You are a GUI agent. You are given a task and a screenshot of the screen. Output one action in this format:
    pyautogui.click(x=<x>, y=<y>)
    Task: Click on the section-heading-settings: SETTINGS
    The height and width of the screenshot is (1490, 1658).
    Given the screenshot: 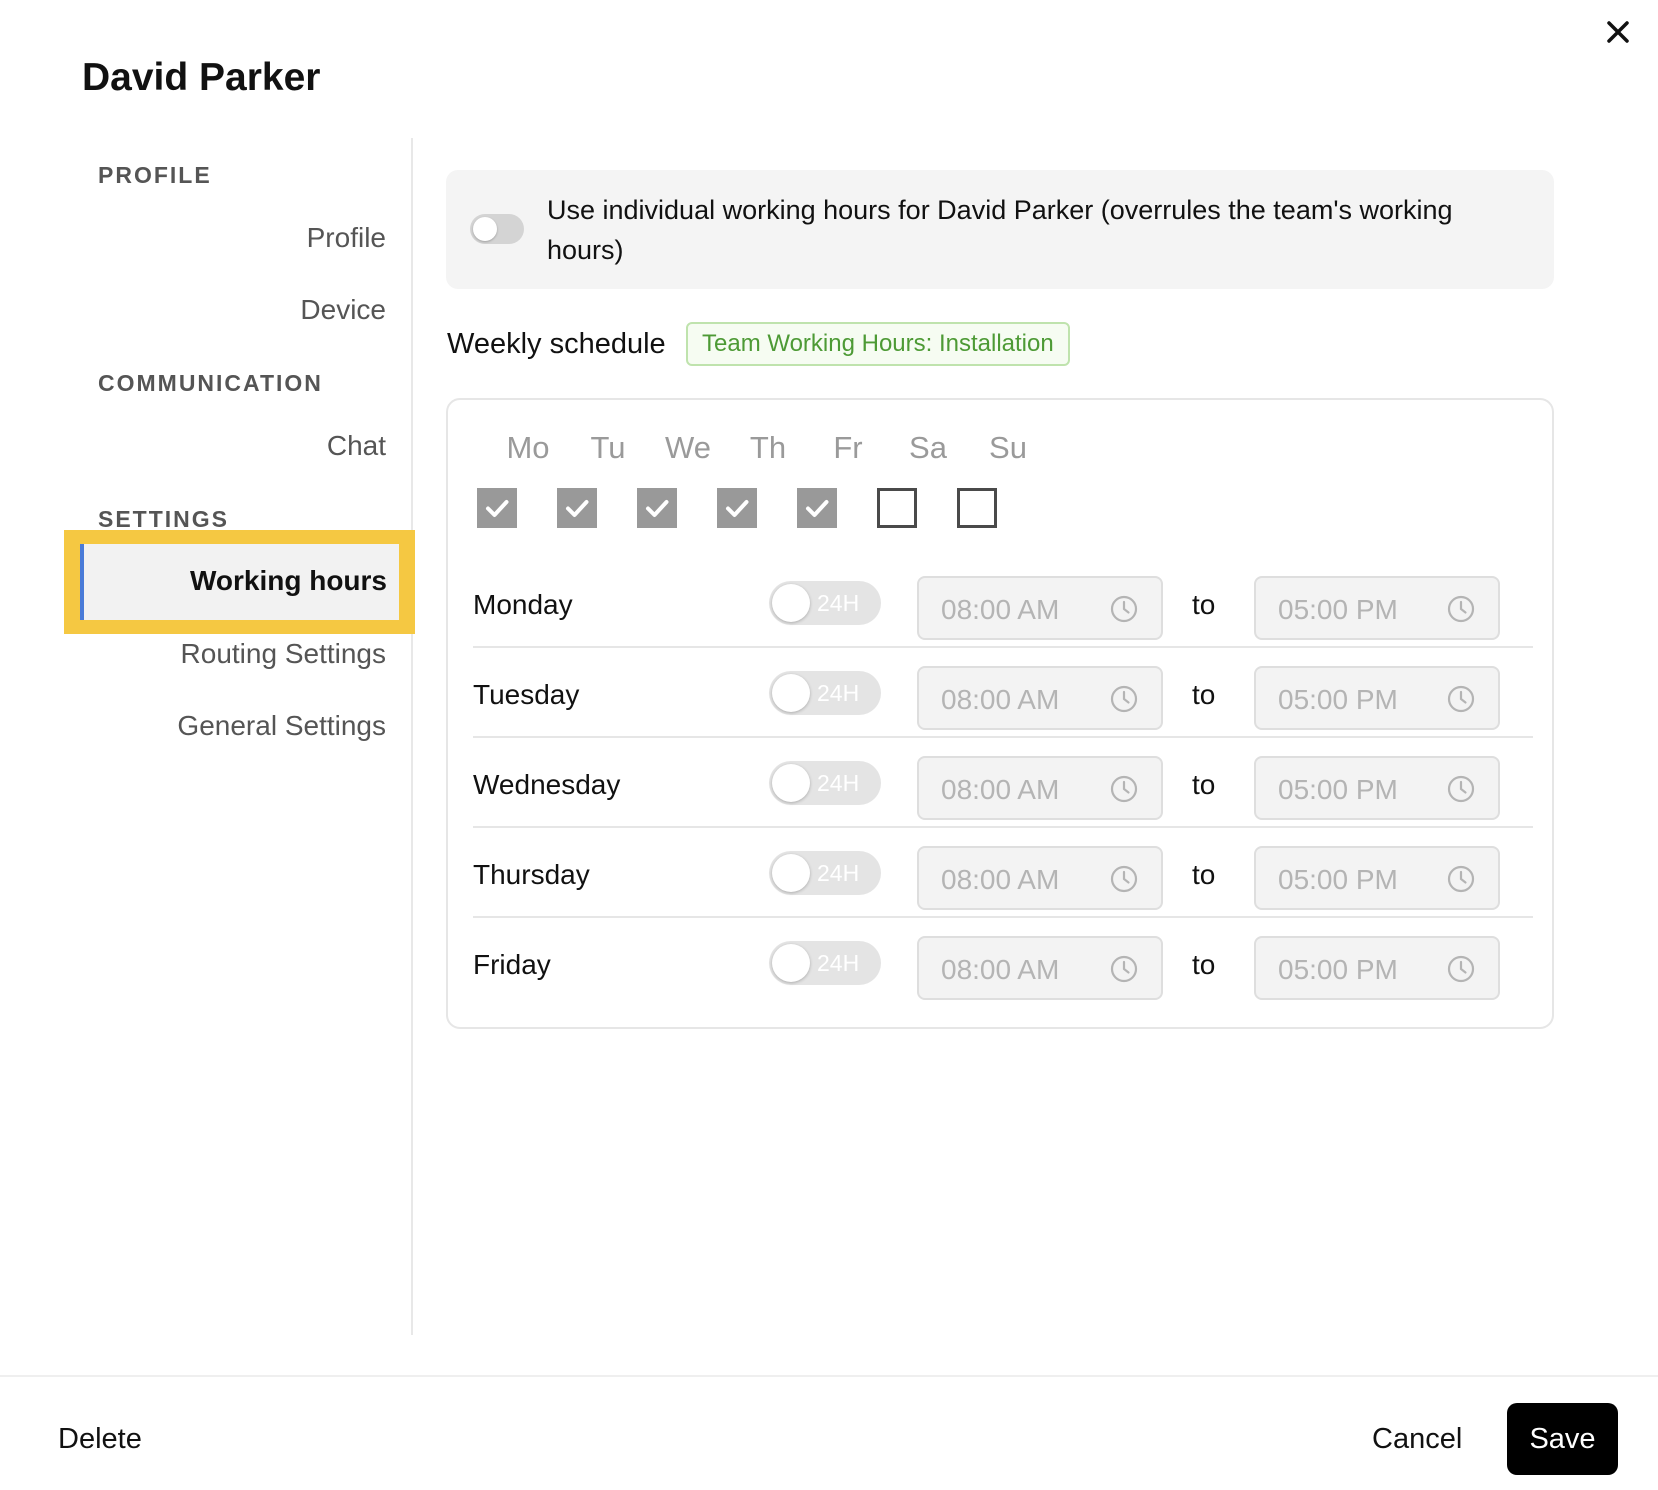 What is the action you would take?
    pyautogui.click(x=164, y=519)
    